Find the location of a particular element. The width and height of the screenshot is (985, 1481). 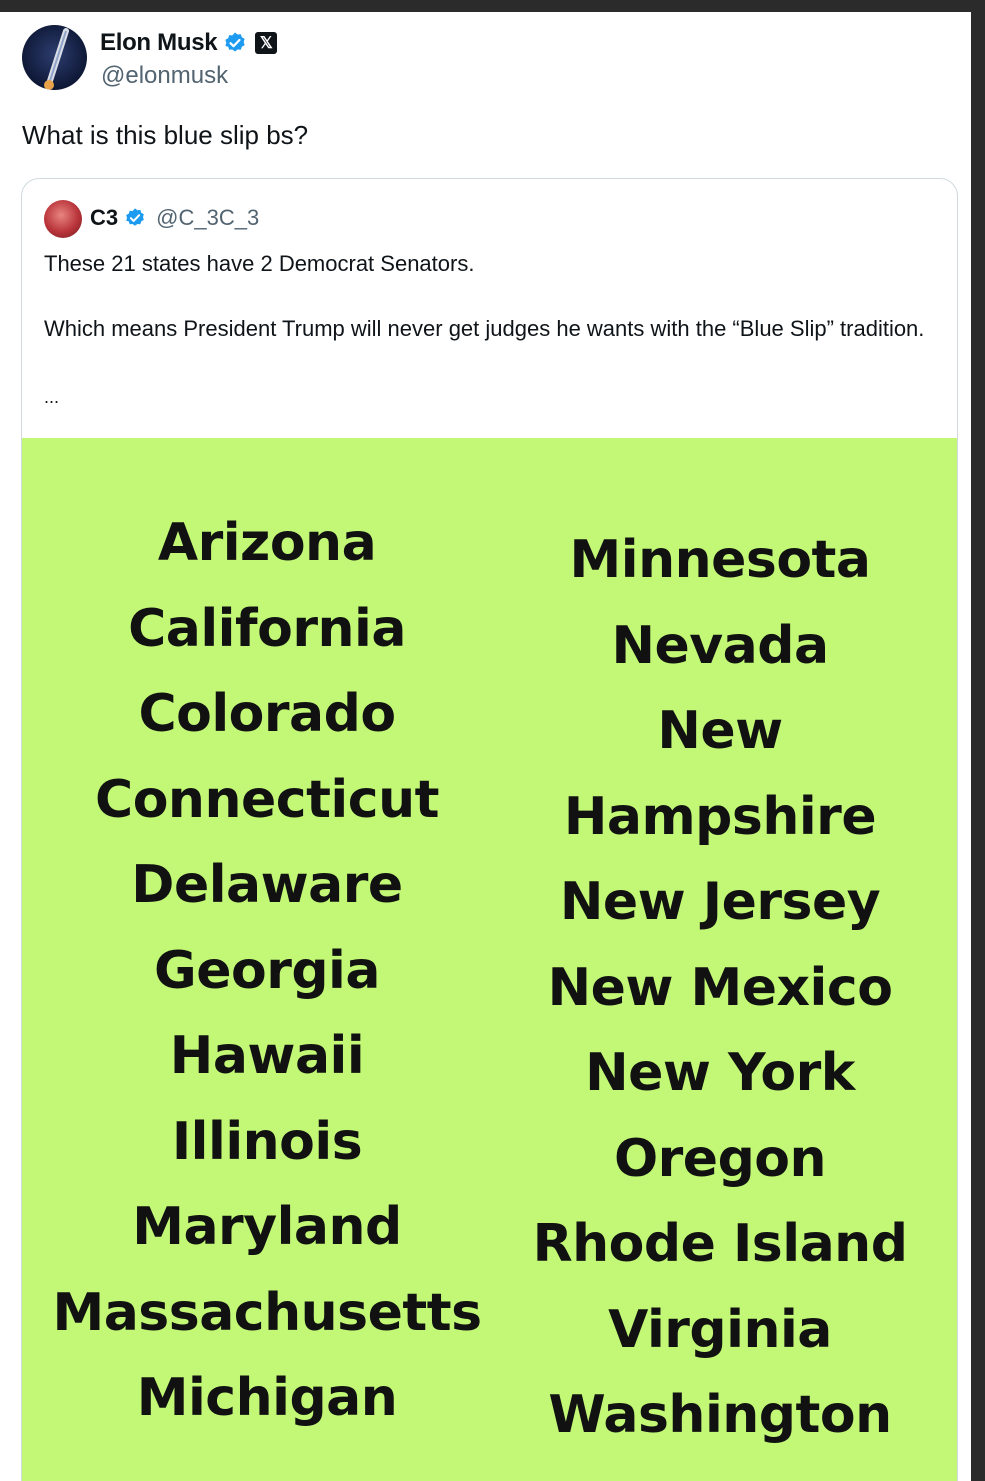

state-name: Oregon is located at coordinates (720, 1158).